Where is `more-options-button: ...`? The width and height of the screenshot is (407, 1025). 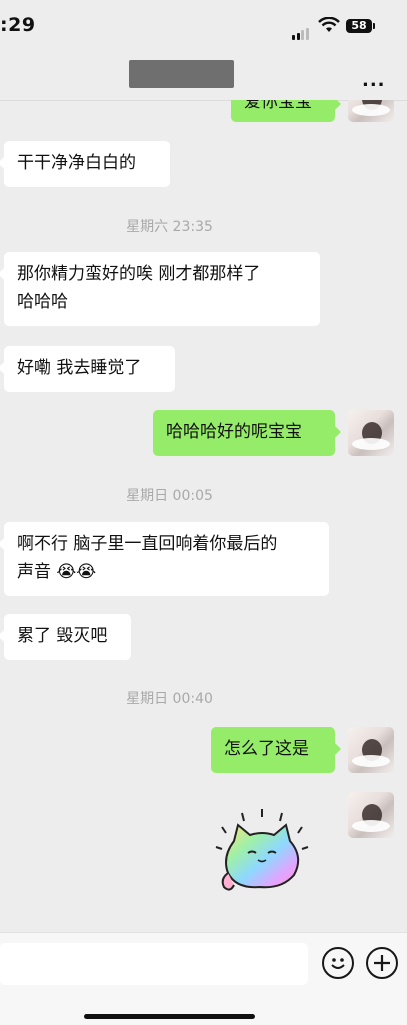
more-options-button: ... is located at coordinates (374, 80).